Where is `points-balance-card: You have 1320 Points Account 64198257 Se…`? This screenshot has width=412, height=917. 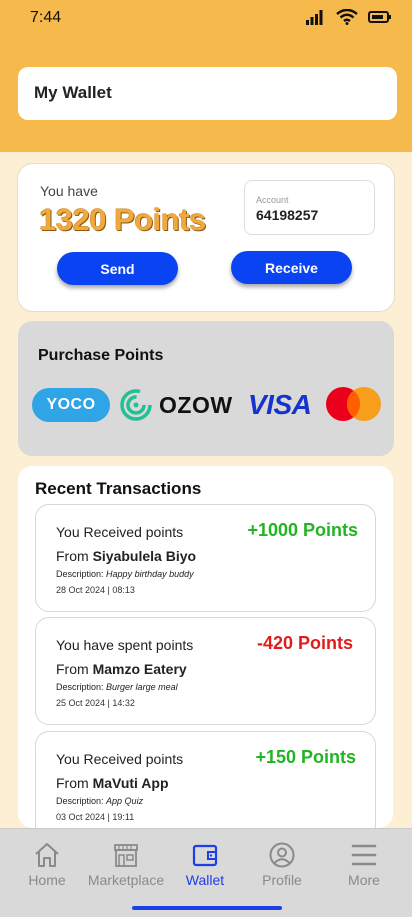
points-balance-card: You have 1320 Points Account 64198257 Se… is located at coordinates (206, 237).